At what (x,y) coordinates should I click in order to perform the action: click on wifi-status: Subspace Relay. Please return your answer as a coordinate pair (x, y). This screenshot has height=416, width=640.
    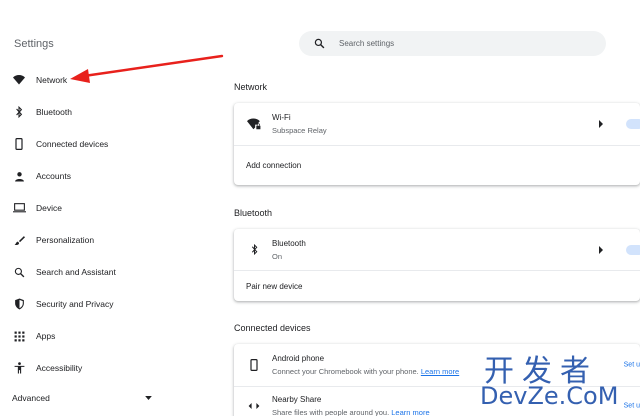
    Looking at the image, I should click on (299, 130).